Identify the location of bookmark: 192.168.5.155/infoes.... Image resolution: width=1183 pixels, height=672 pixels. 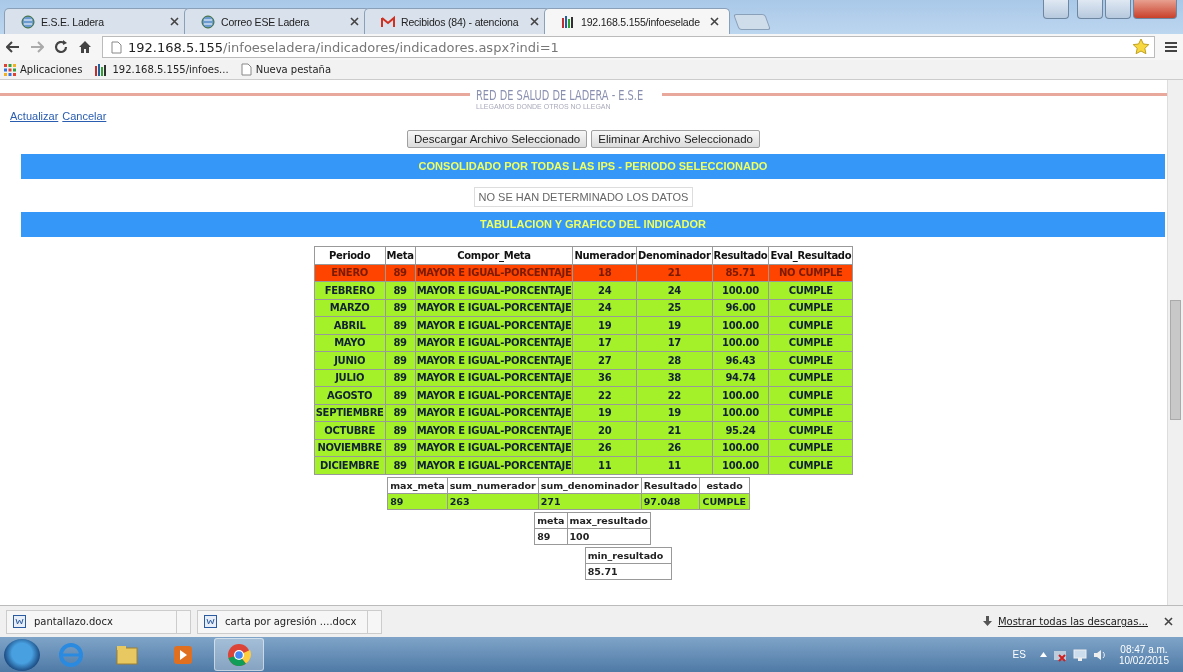
(161, 69).